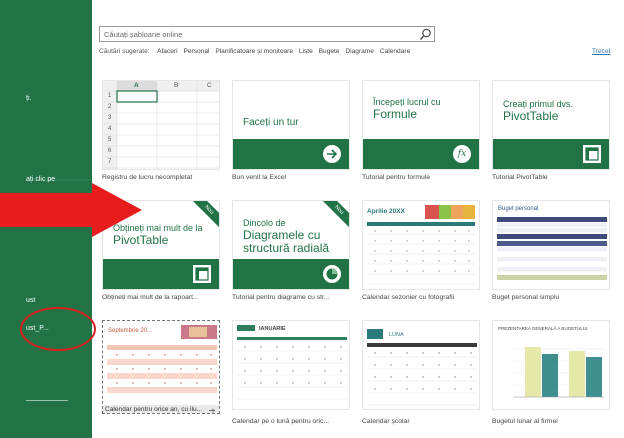  I want to click on sidebar-item-2: ați clic pe, so click(40, 179).